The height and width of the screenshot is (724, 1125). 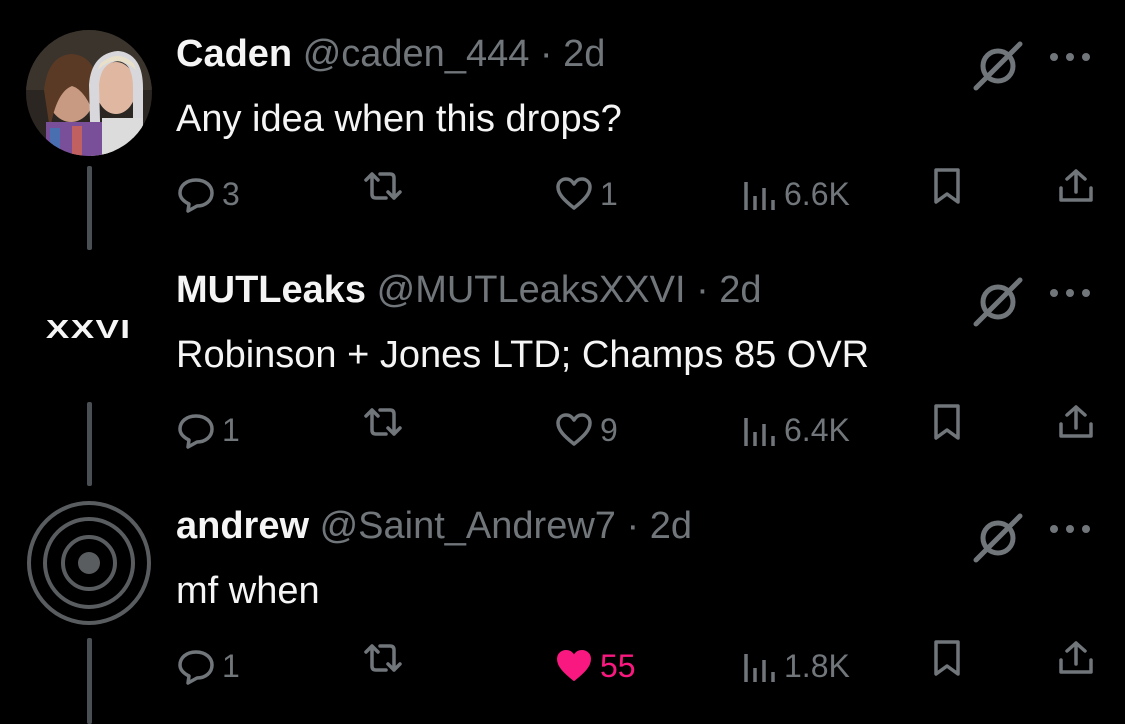 I want to click on view-count: 6.4K, so click(x=817, y=430).